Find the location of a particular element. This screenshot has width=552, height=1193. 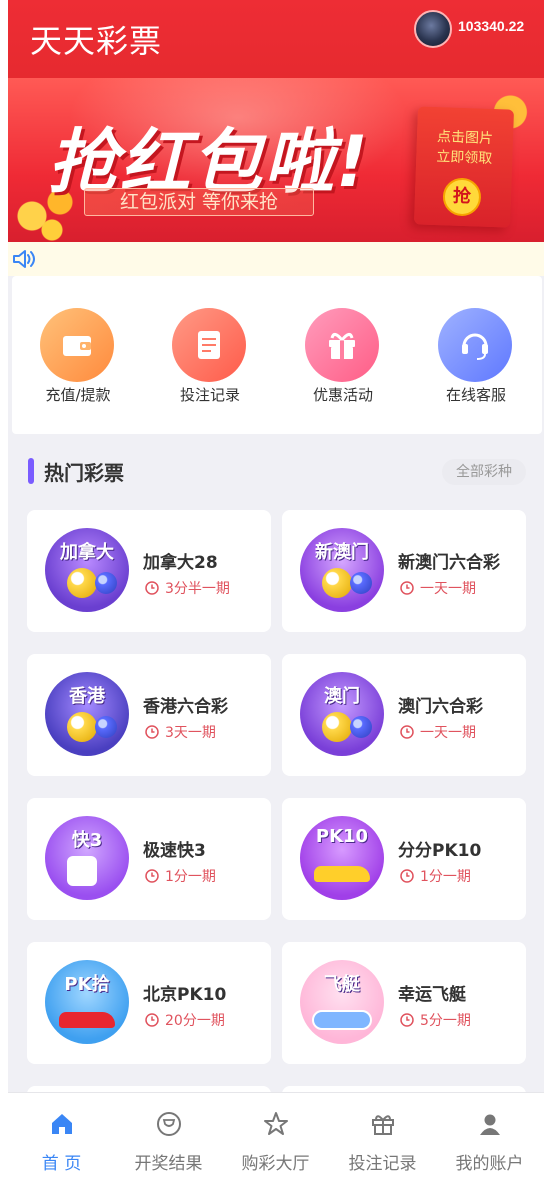

lottery-name: 澳门六合彩 is located at coordinates (440, 707).